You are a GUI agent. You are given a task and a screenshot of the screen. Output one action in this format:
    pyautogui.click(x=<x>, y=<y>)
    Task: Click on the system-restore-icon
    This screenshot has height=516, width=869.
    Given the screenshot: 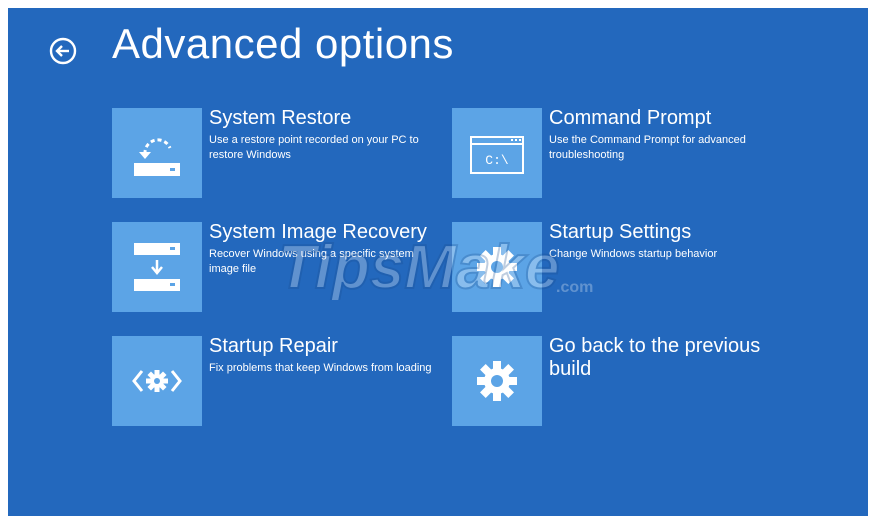 What is the action you would take?
    pyautogui.click(x=157, y=157)
    